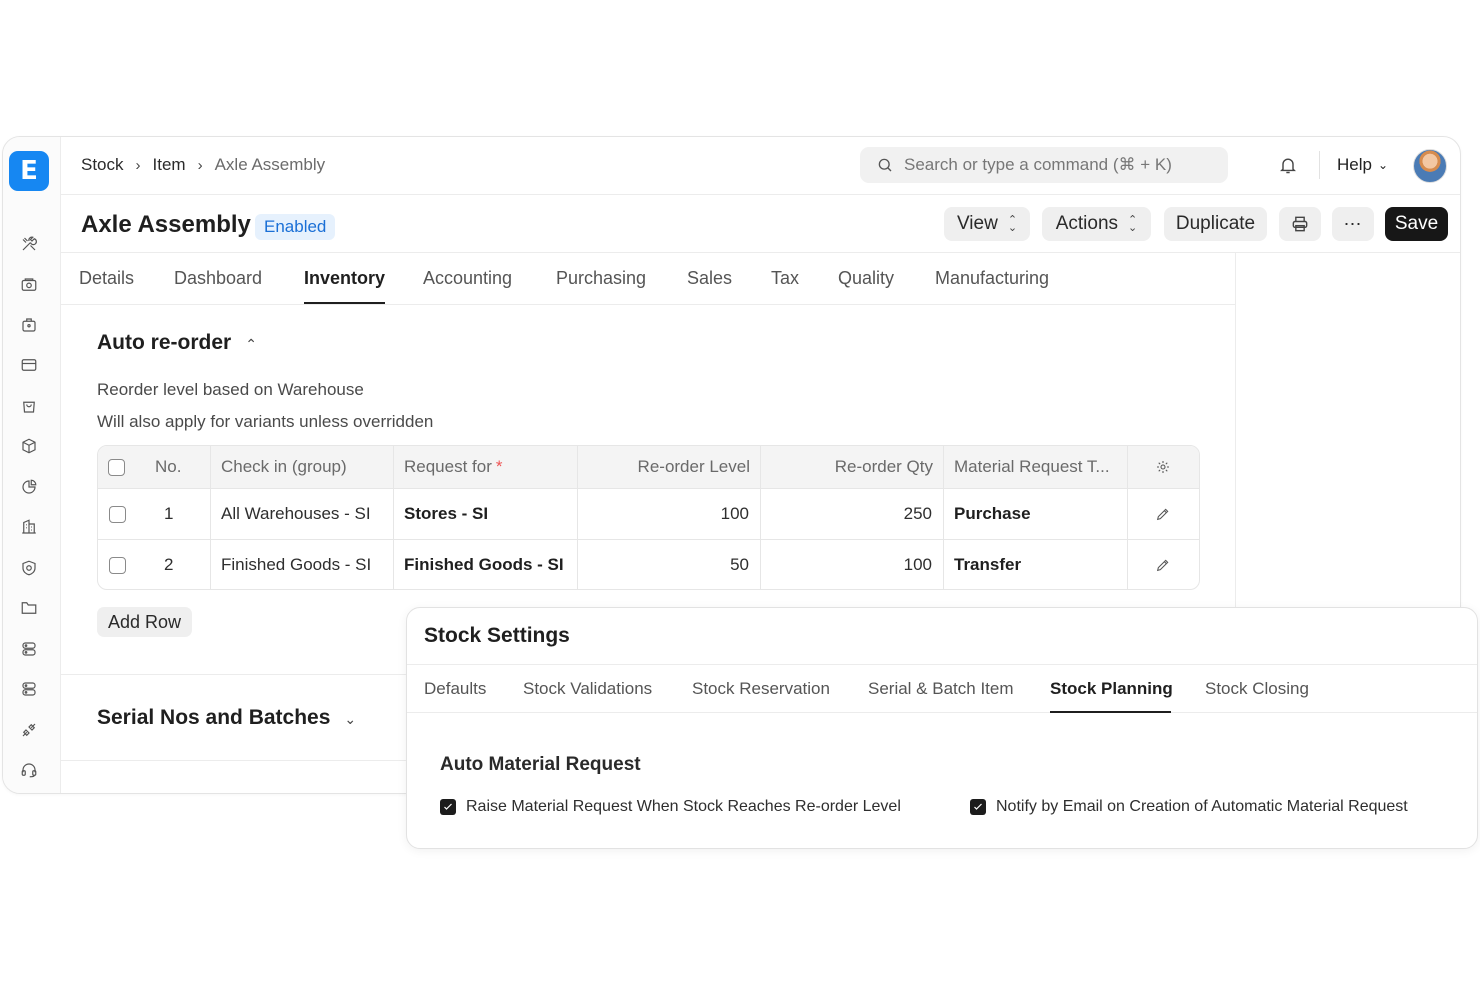 This screenshot has height=987, width=1480. What do you see at coordinates (846, 514) in the screenshot?
I see `cell-reorder-qty: 250` at bounding box center [846, 514].